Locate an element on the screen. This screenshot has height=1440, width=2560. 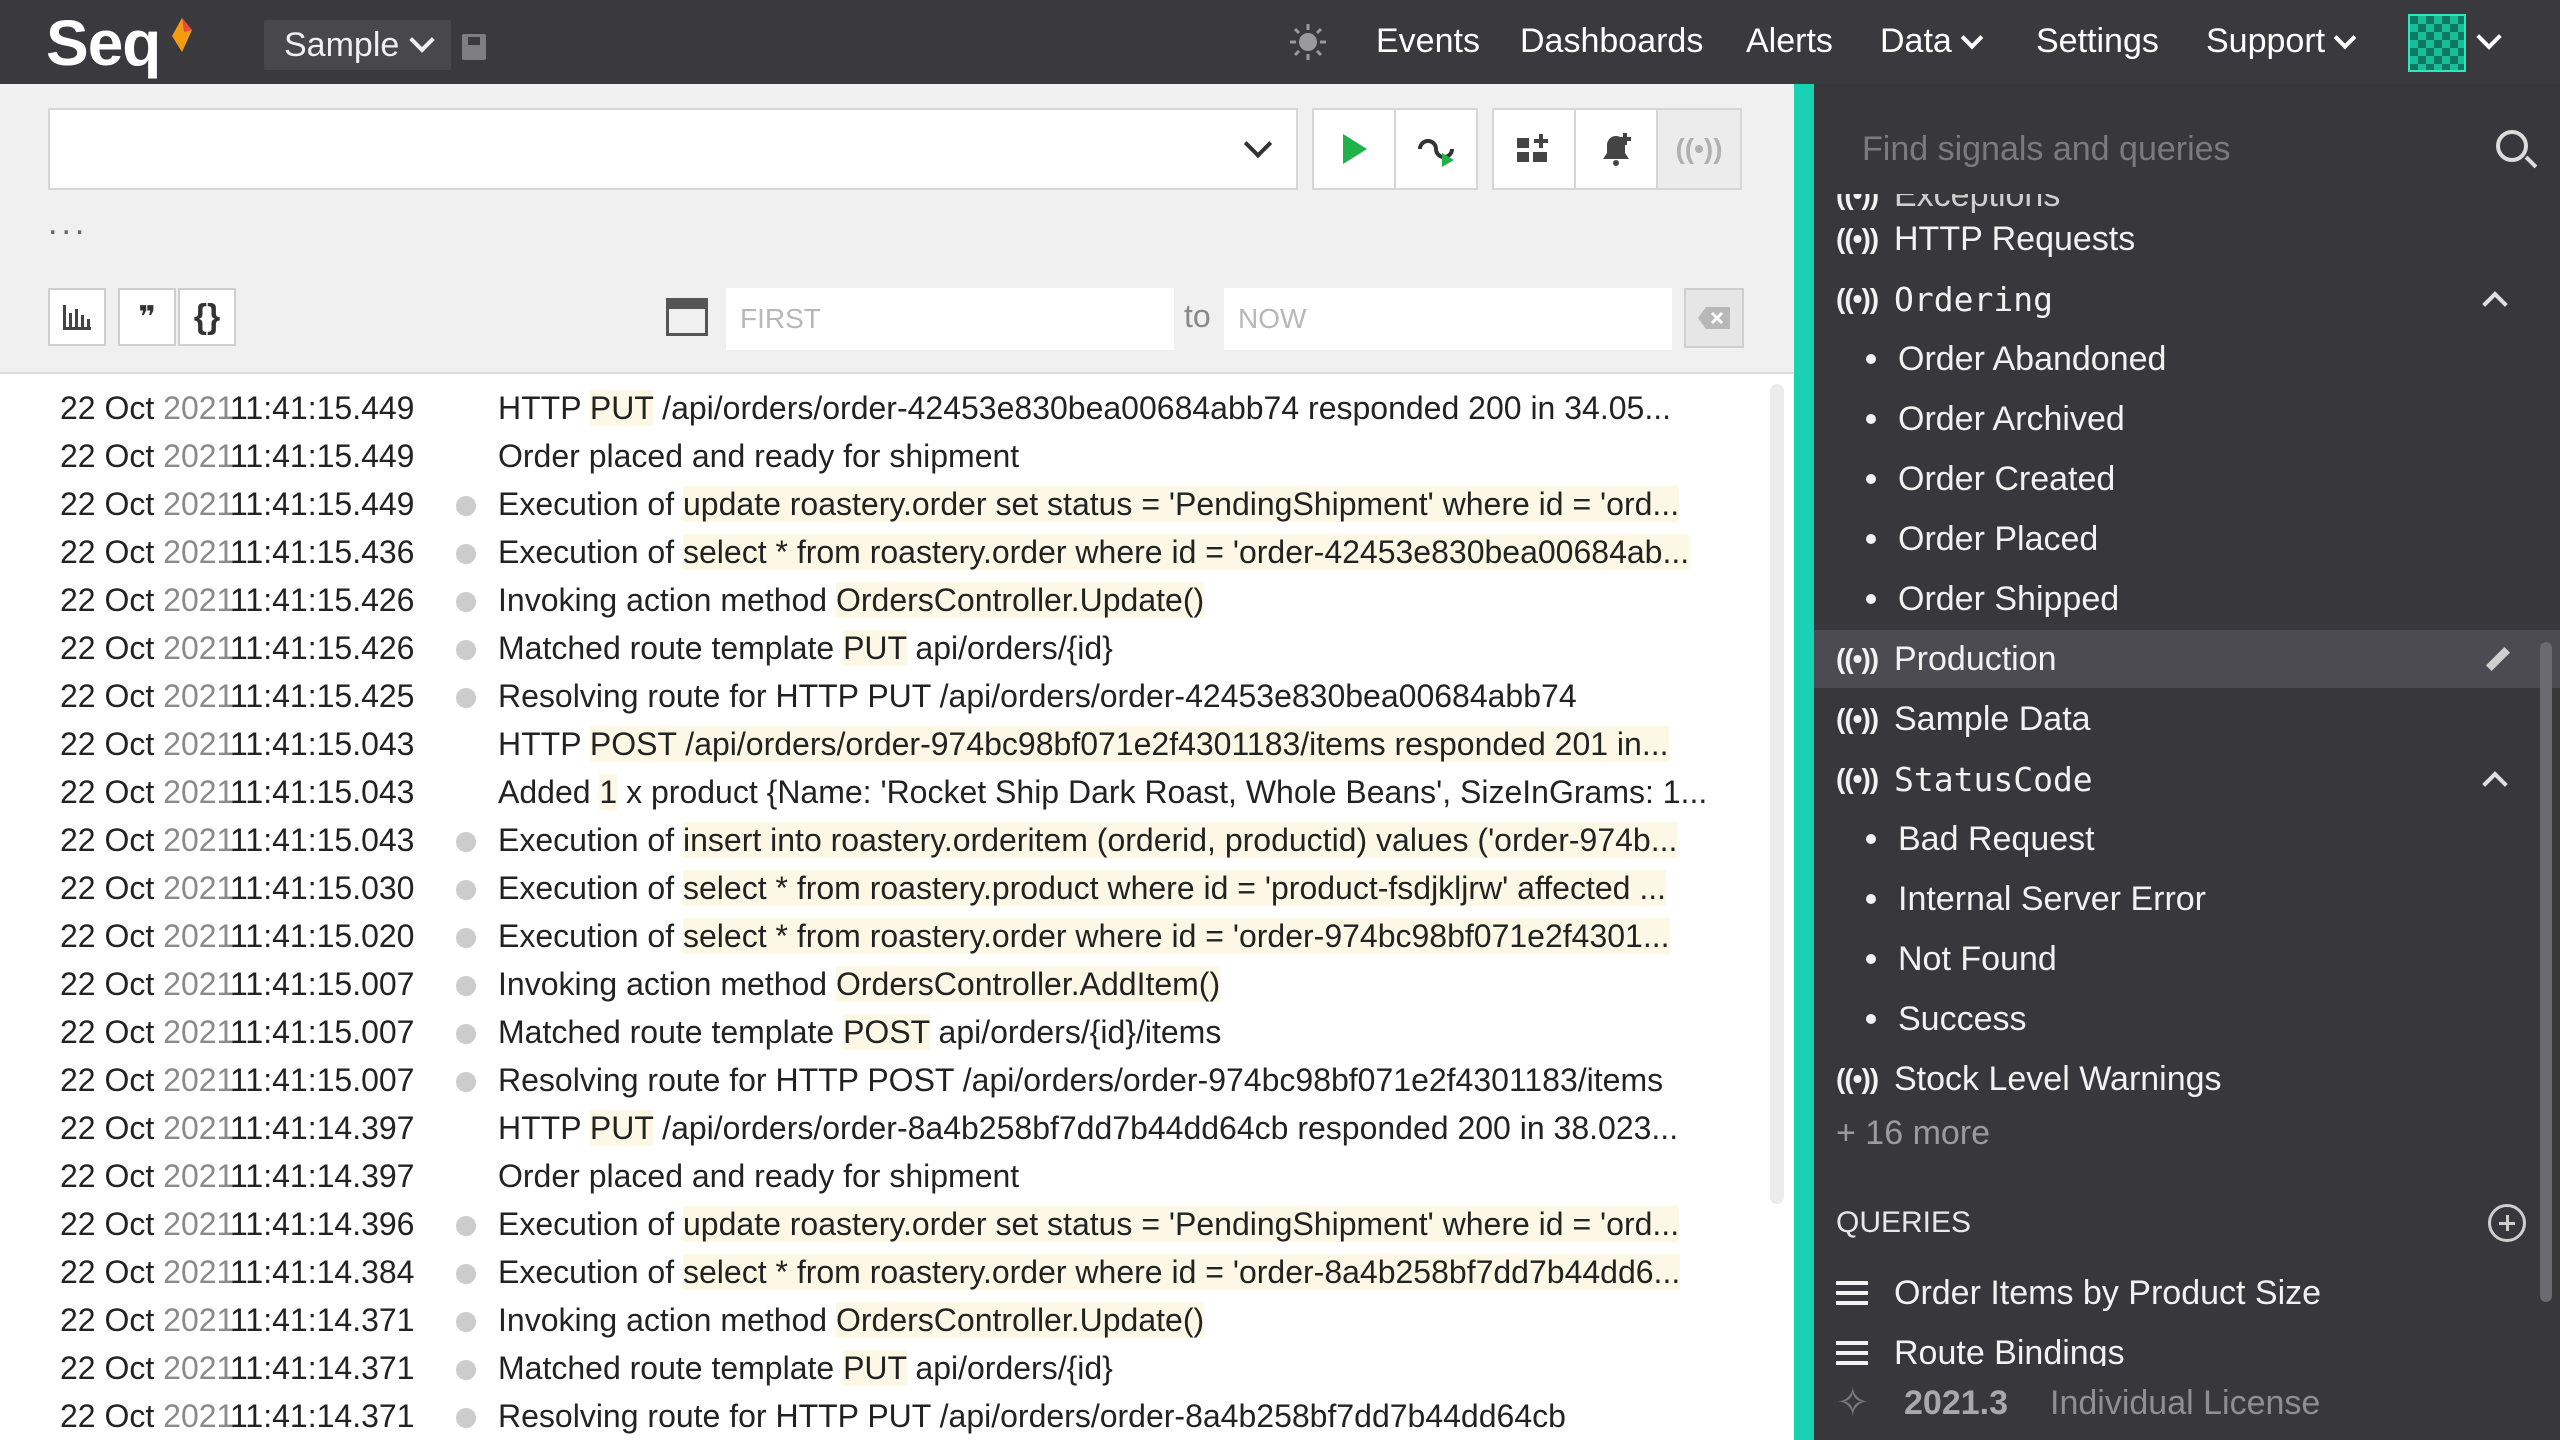
signal-sample-data: ((•)) Sample Data is located at coordinates (2187, 719).